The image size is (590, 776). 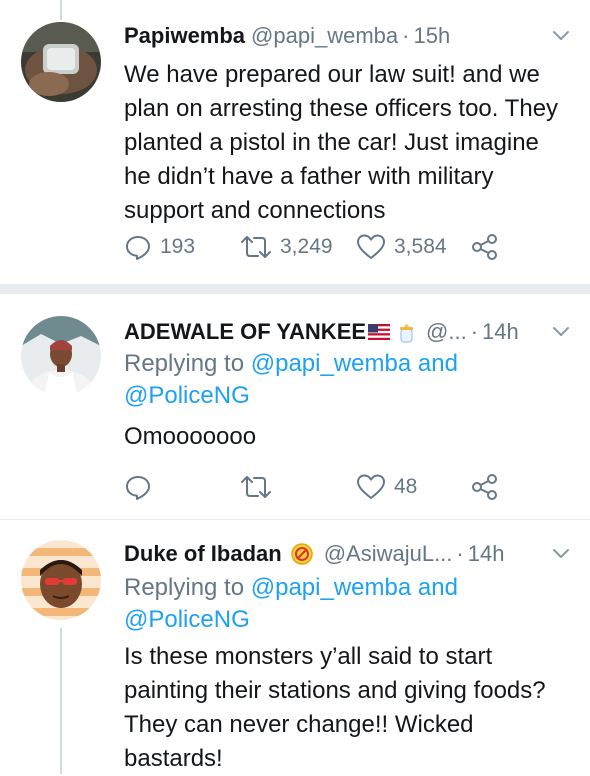 I want to click on like-button: 3,584, so click(x=401, y=247).